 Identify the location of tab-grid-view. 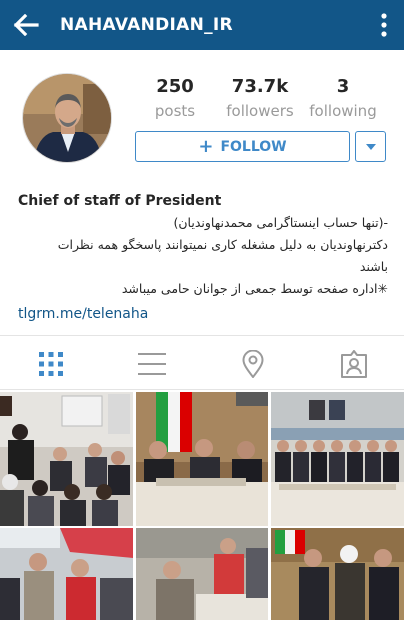
(50, 363).